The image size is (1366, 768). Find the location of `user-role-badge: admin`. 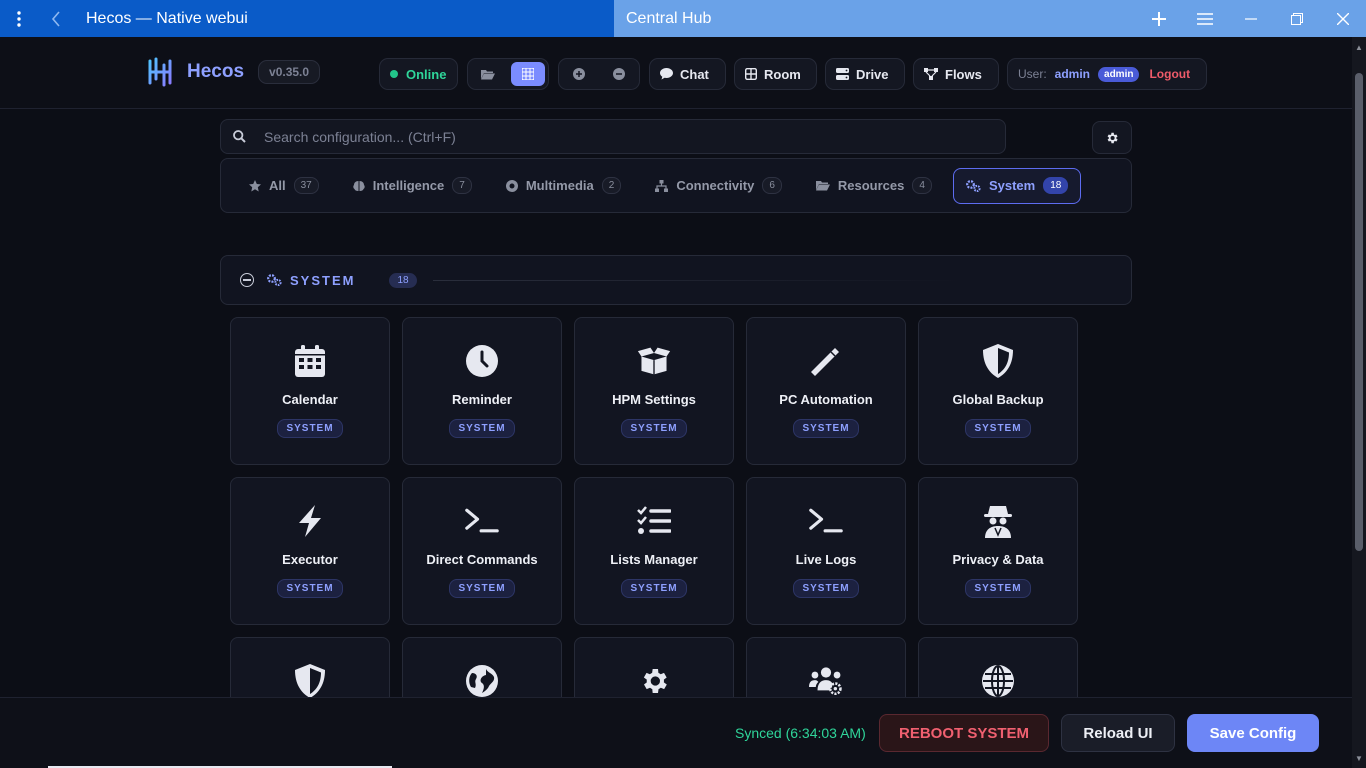

user-role-badge: admin is located at coordinates (1119, 74).